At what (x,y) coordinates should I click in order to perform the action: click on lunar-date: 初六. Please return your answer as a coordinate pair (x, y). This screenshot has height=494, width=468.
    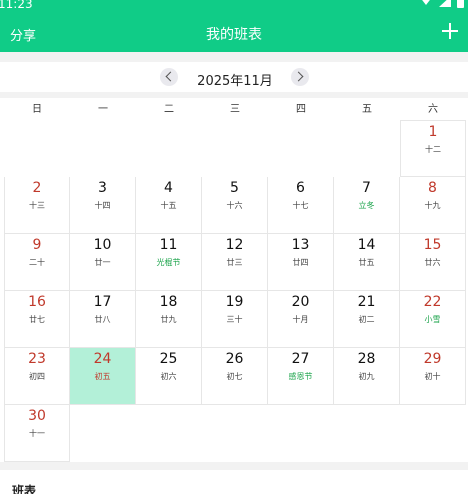
    Looking at the image, I should click on (168, 376).